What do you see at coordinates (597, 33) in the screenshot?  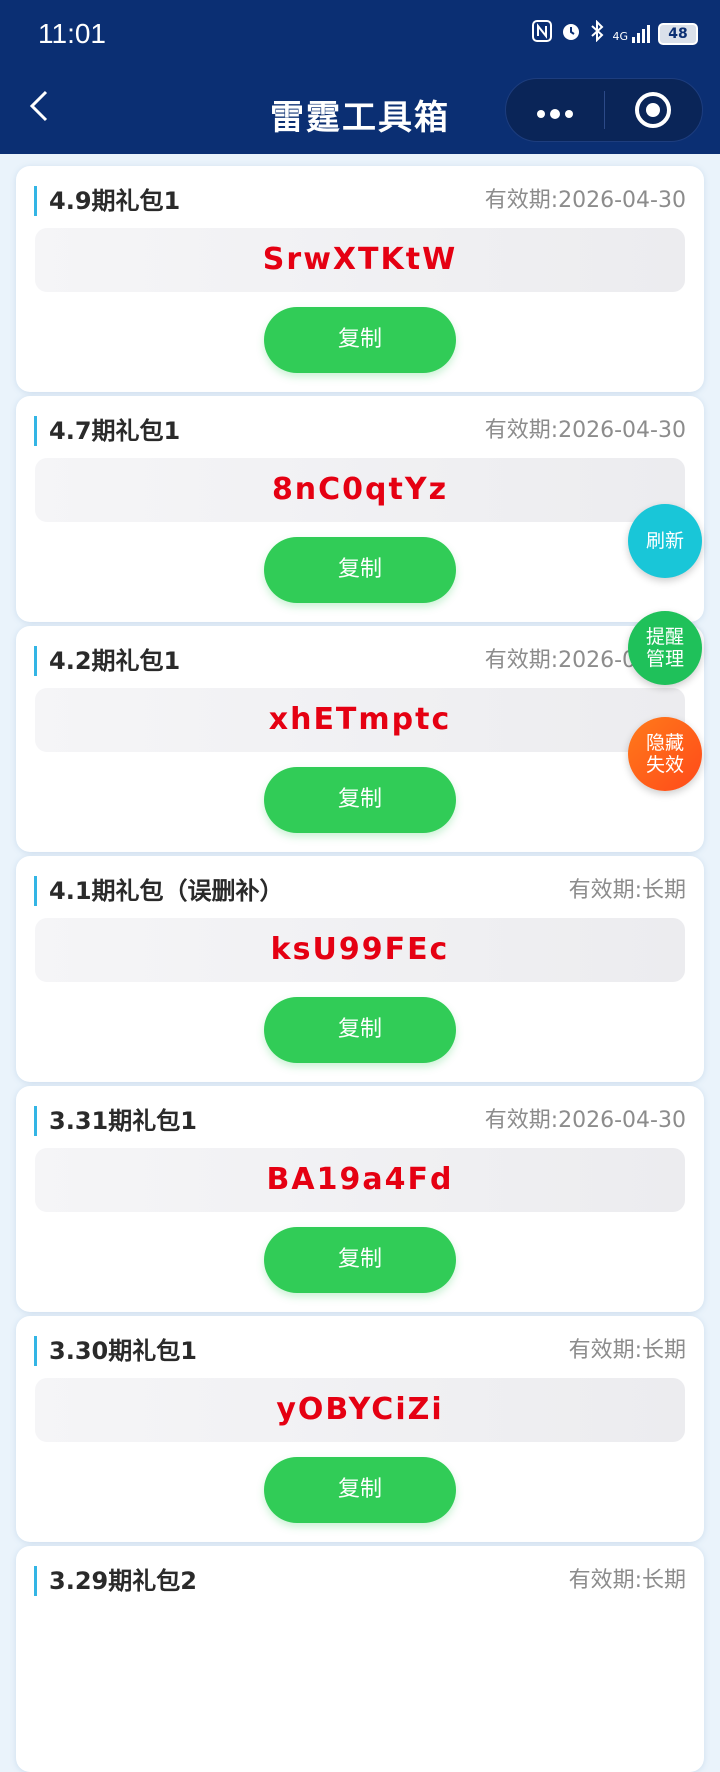 I see `bluetooth-icon` at bounding box center [597, 33].